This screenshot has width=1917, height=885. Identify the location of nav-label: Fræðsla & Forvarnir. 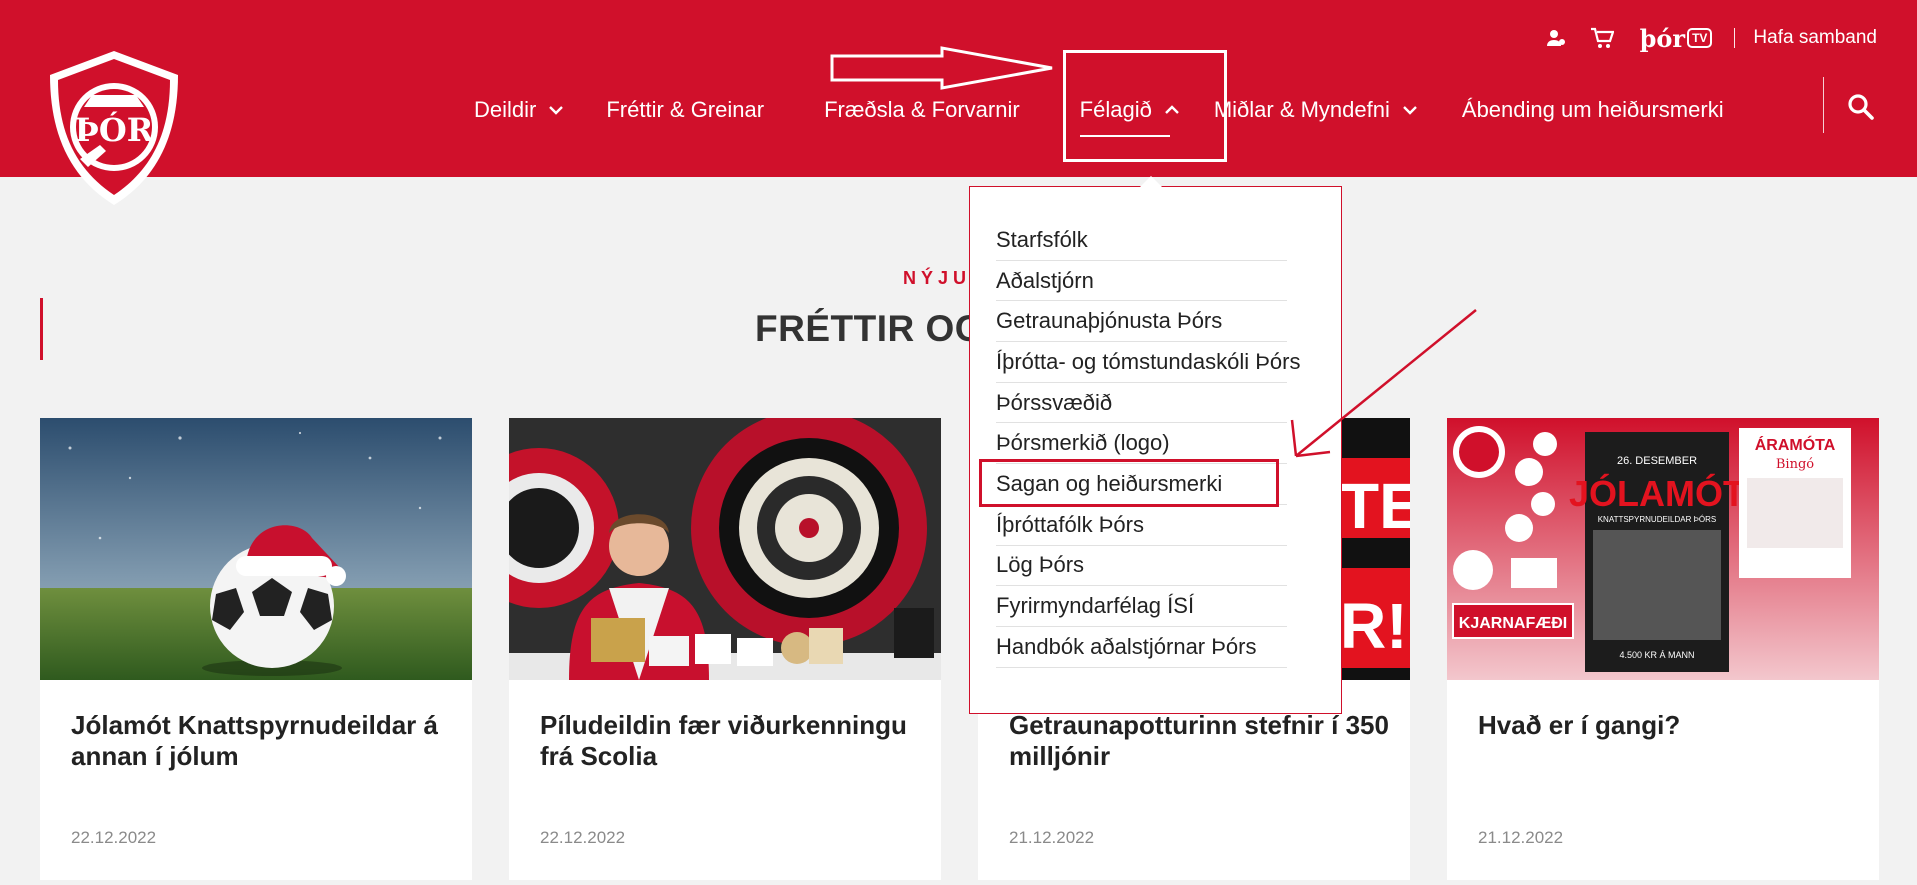
(922, 109).